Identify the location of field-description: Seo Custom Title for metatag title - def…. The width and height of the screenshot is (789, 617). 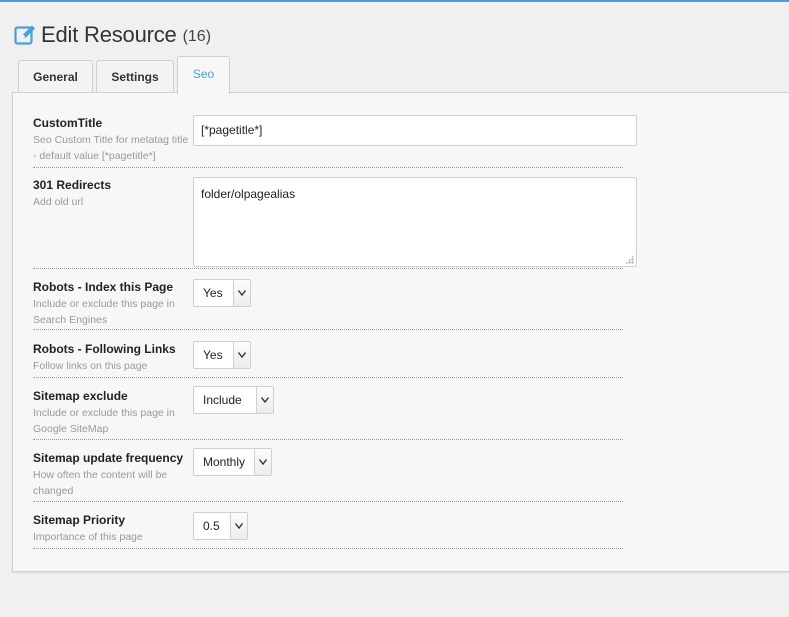
(111, 148).